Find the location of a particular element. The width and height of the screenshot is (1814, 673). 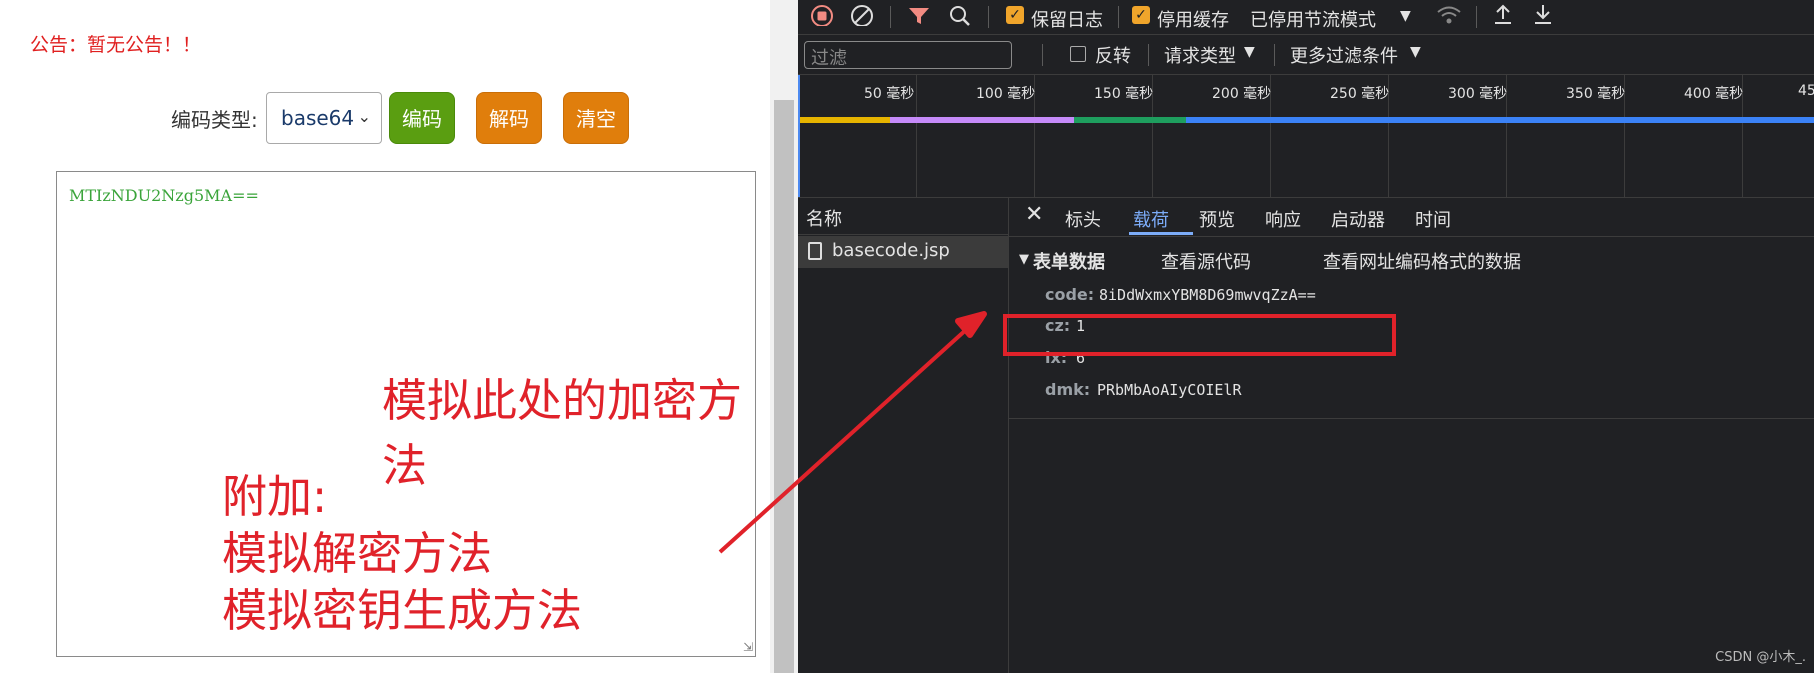

encode-type-label: 编码类型: is located at coordinates (214, 120).